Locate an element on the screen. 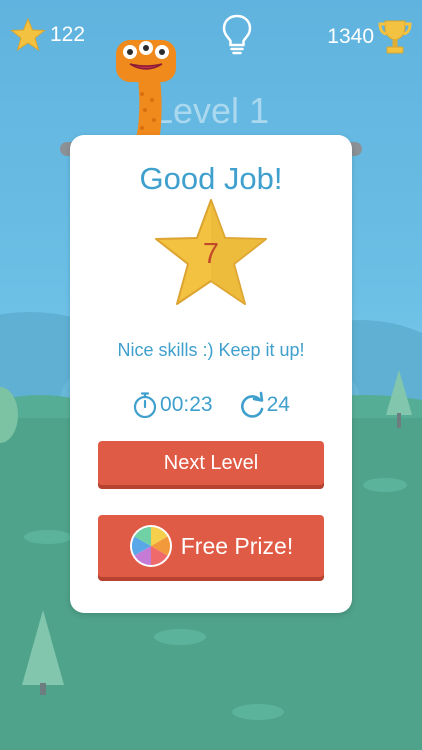 This screenshot has width=422, height=750. moves-stat: 24 is located at coordinates (264, 405).